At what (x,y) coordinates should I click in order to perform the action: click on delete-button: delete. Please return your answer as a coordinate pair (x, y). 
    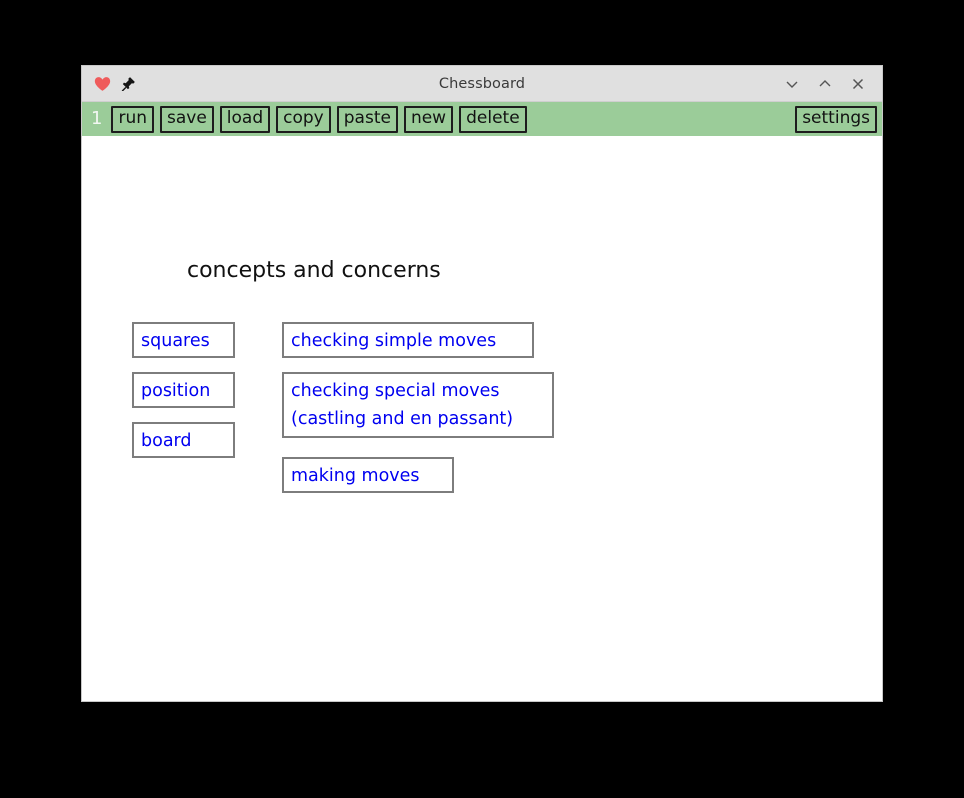
    Looking at the image, I should click on (493, 119).